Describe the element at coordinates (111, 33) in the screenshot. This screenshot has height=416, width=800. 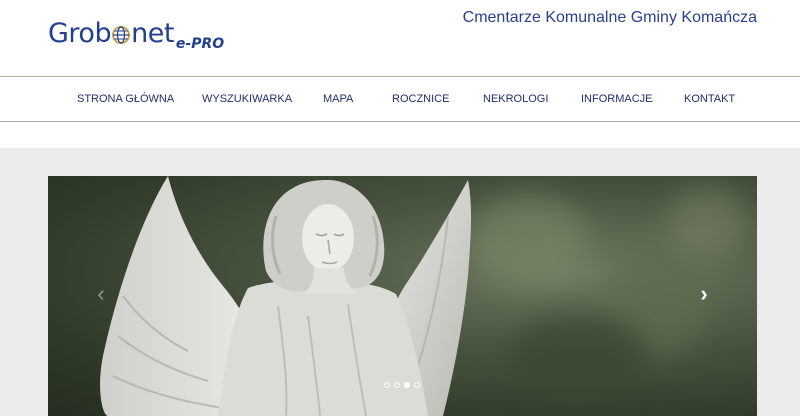
I see `logo-wordmark: Grob net` at that location.